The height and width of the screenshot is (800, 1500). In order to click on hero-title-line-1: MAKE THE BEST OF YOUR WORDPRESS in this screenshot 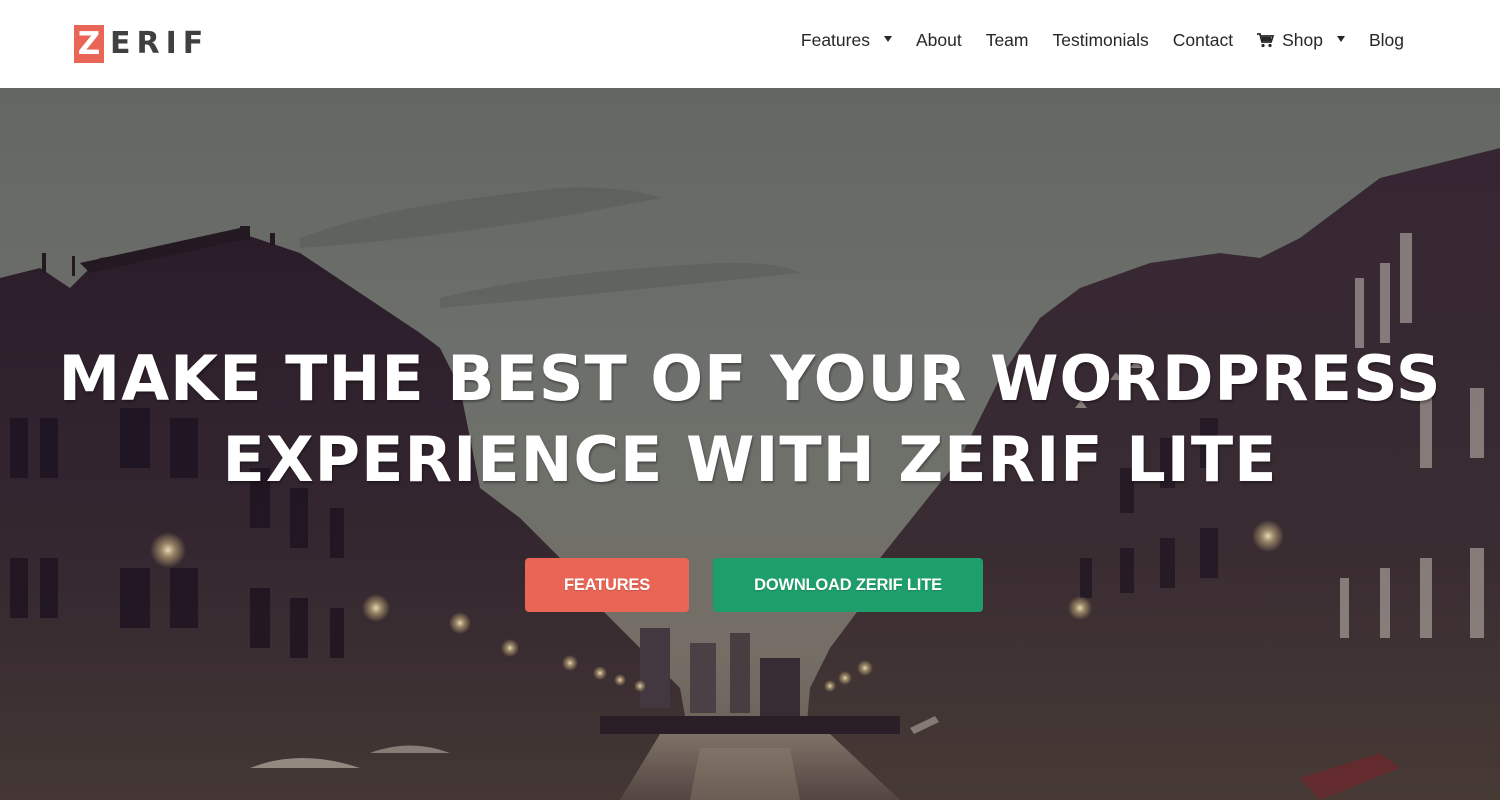, I will do `click(750, 378)`.